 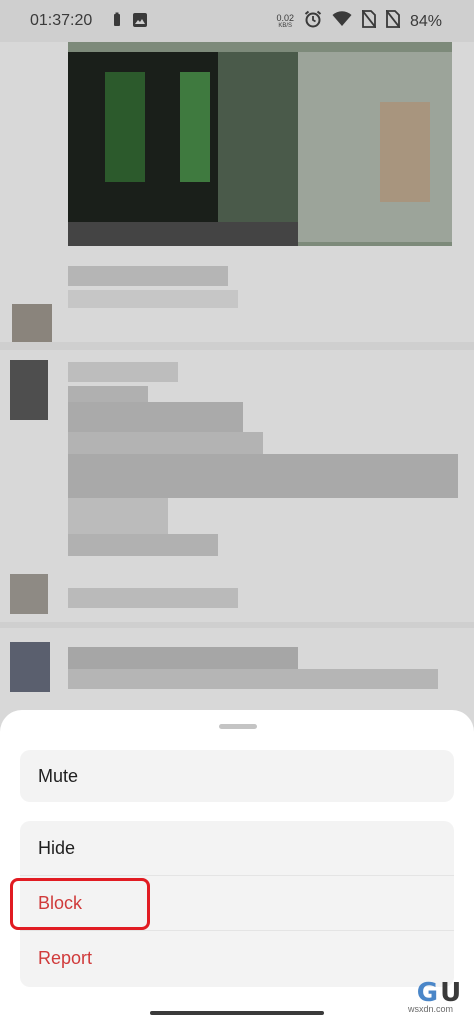 What do you see at coordinates (57, 847) in the screenshot?
I see `hide-label: Hide` at bounding box center [57, 847].